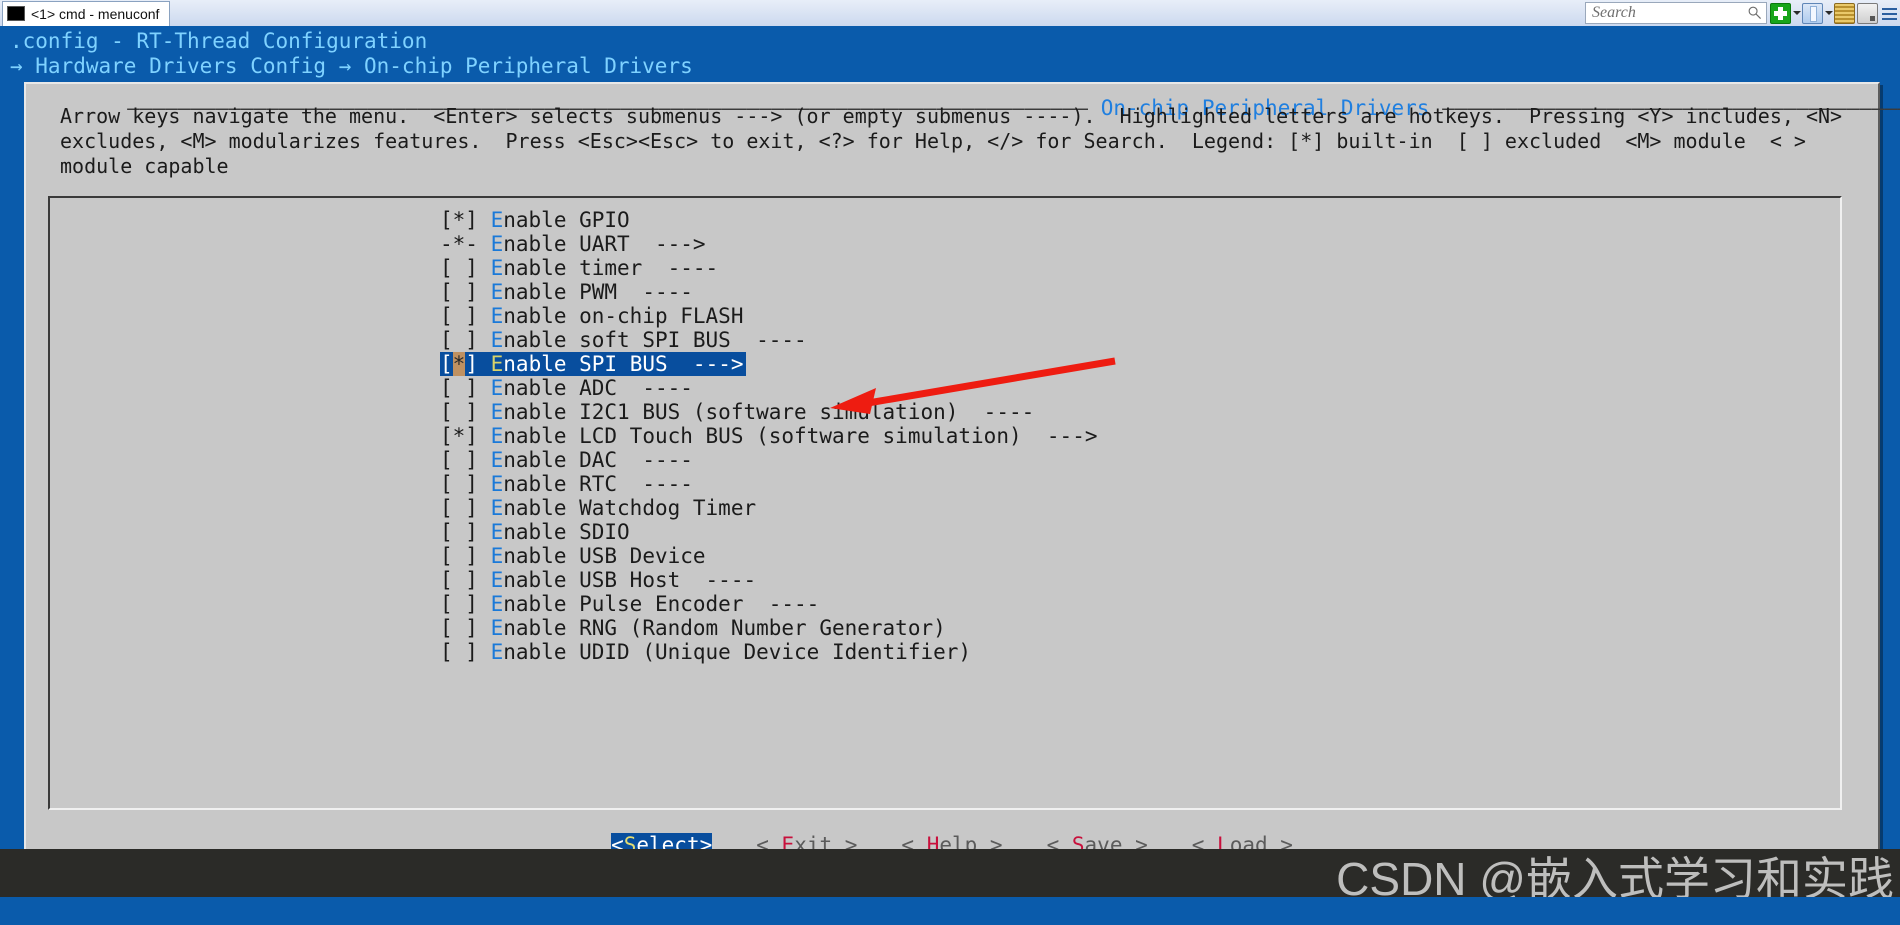 This screenshot has width=1900, height=925. I want to click on menu-item-label: nable on-chip FLASH, so click(623, 316).